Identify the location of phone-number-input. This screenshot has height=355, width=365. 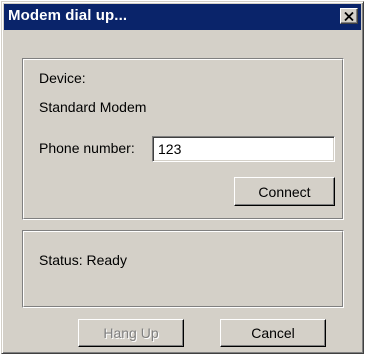
(243, 149).